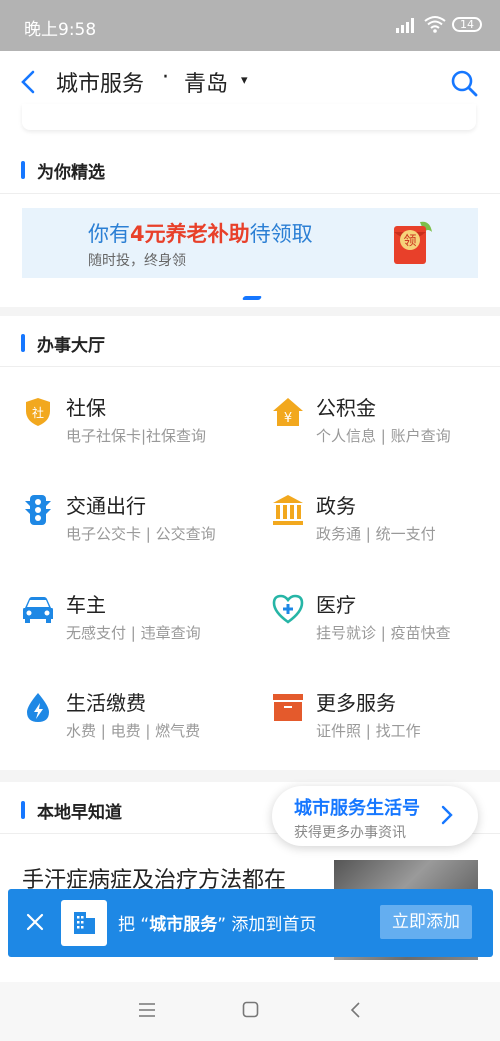  I want to click on page-title: 城市服务, so click(100, 84).